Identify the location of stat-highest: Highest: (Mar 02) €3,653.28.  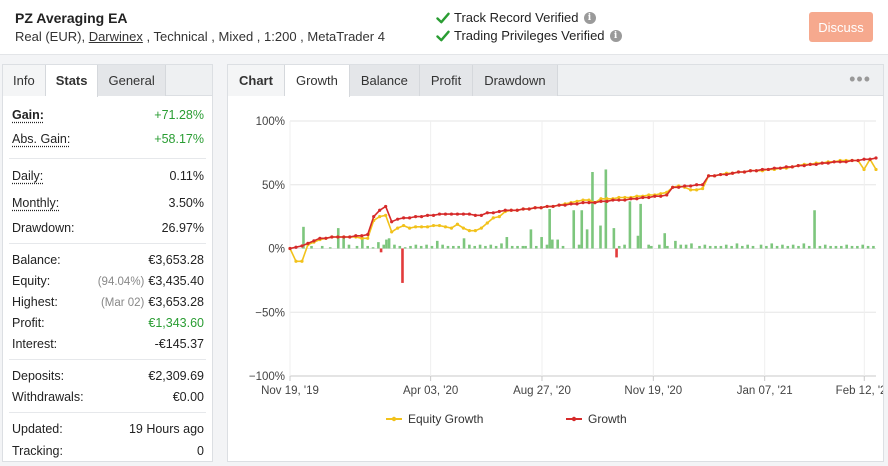
(107, 302).